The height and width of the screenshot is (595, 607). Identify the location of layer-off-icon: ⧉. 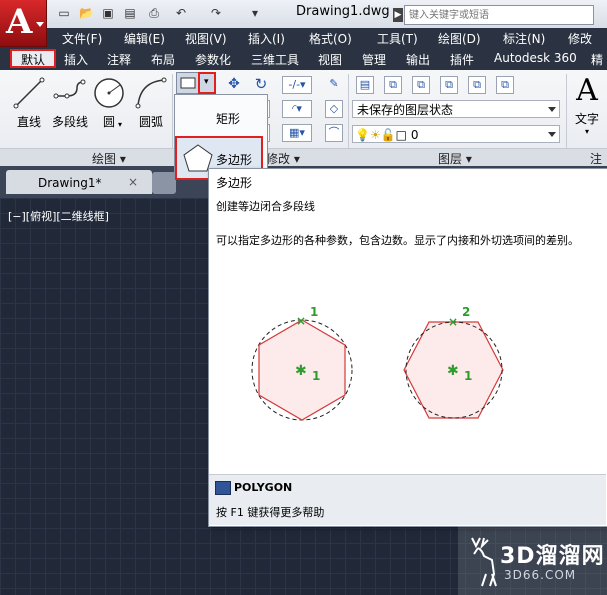
(505, 85).